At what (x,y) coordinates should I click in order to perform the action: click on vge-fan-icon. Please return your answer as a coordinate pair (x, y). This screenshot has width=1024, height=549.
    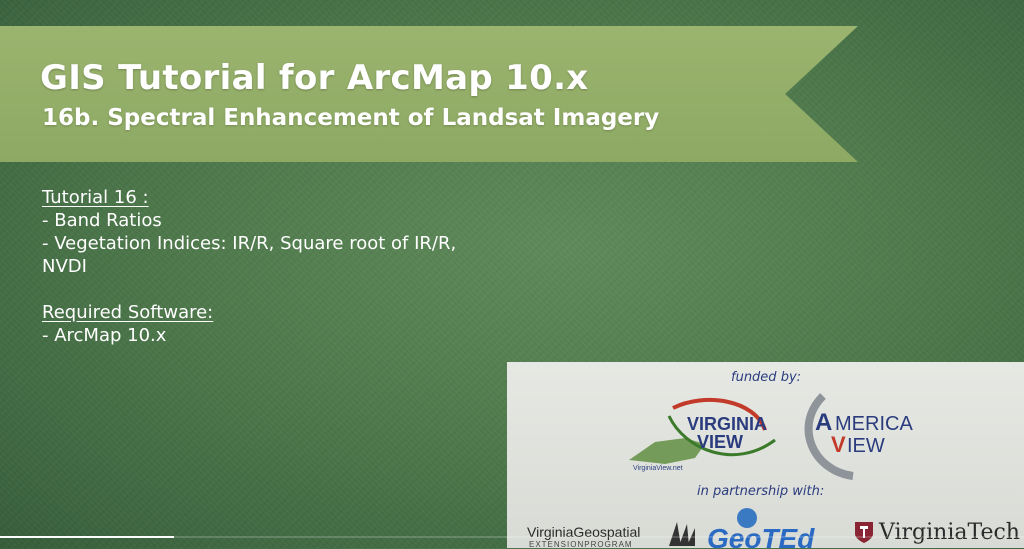
    Looking at the image, I should click on (682, 534).